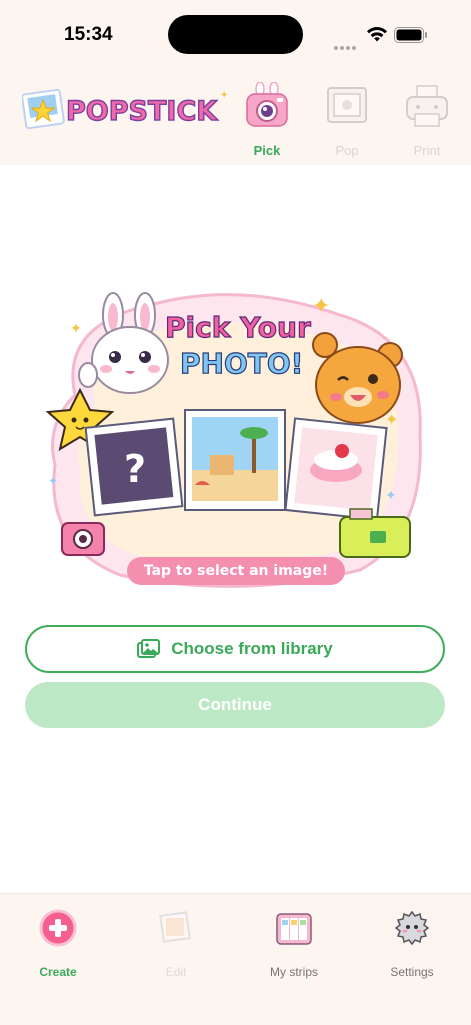  Describe the element at coordinates (410, 35) in the screenshot. I see `battery-icon` at that location.